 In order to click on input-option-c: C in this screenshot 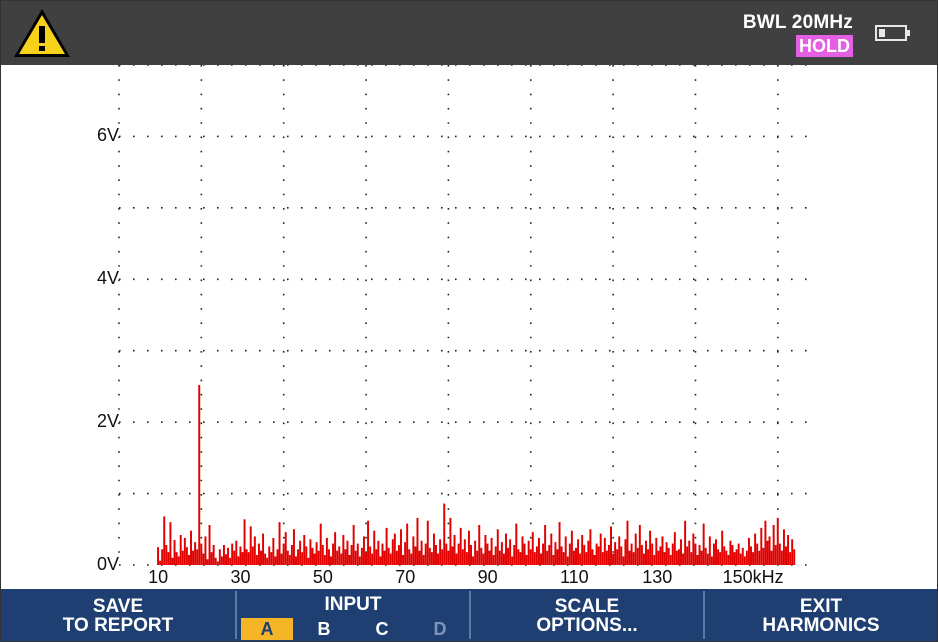, I will do `click(382, 629)`.